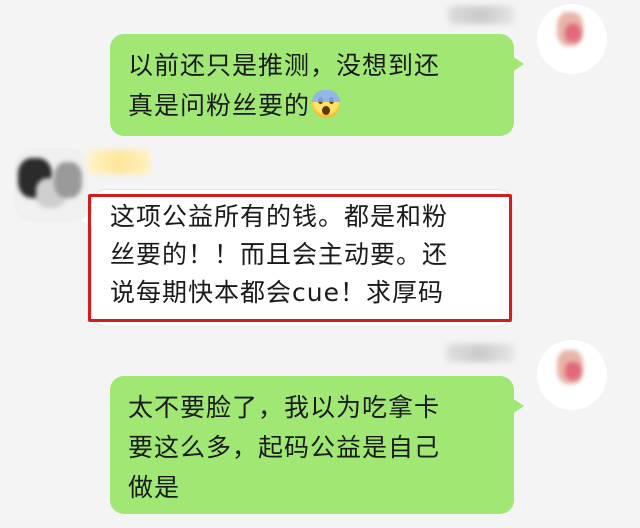 The width and height of the screenshot is (640, 528). What do you see at coordinates (284, 447) in the screenshot?
I see `message-line: 要这么多，起码公益是自己` at bounding box center [284, 447].